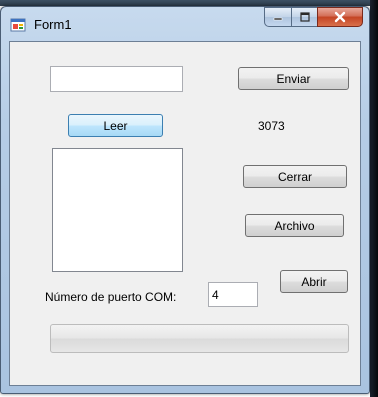 This screenshot has height=397, width=378. I want to click on file-button: Archivo, so click(294, 225).